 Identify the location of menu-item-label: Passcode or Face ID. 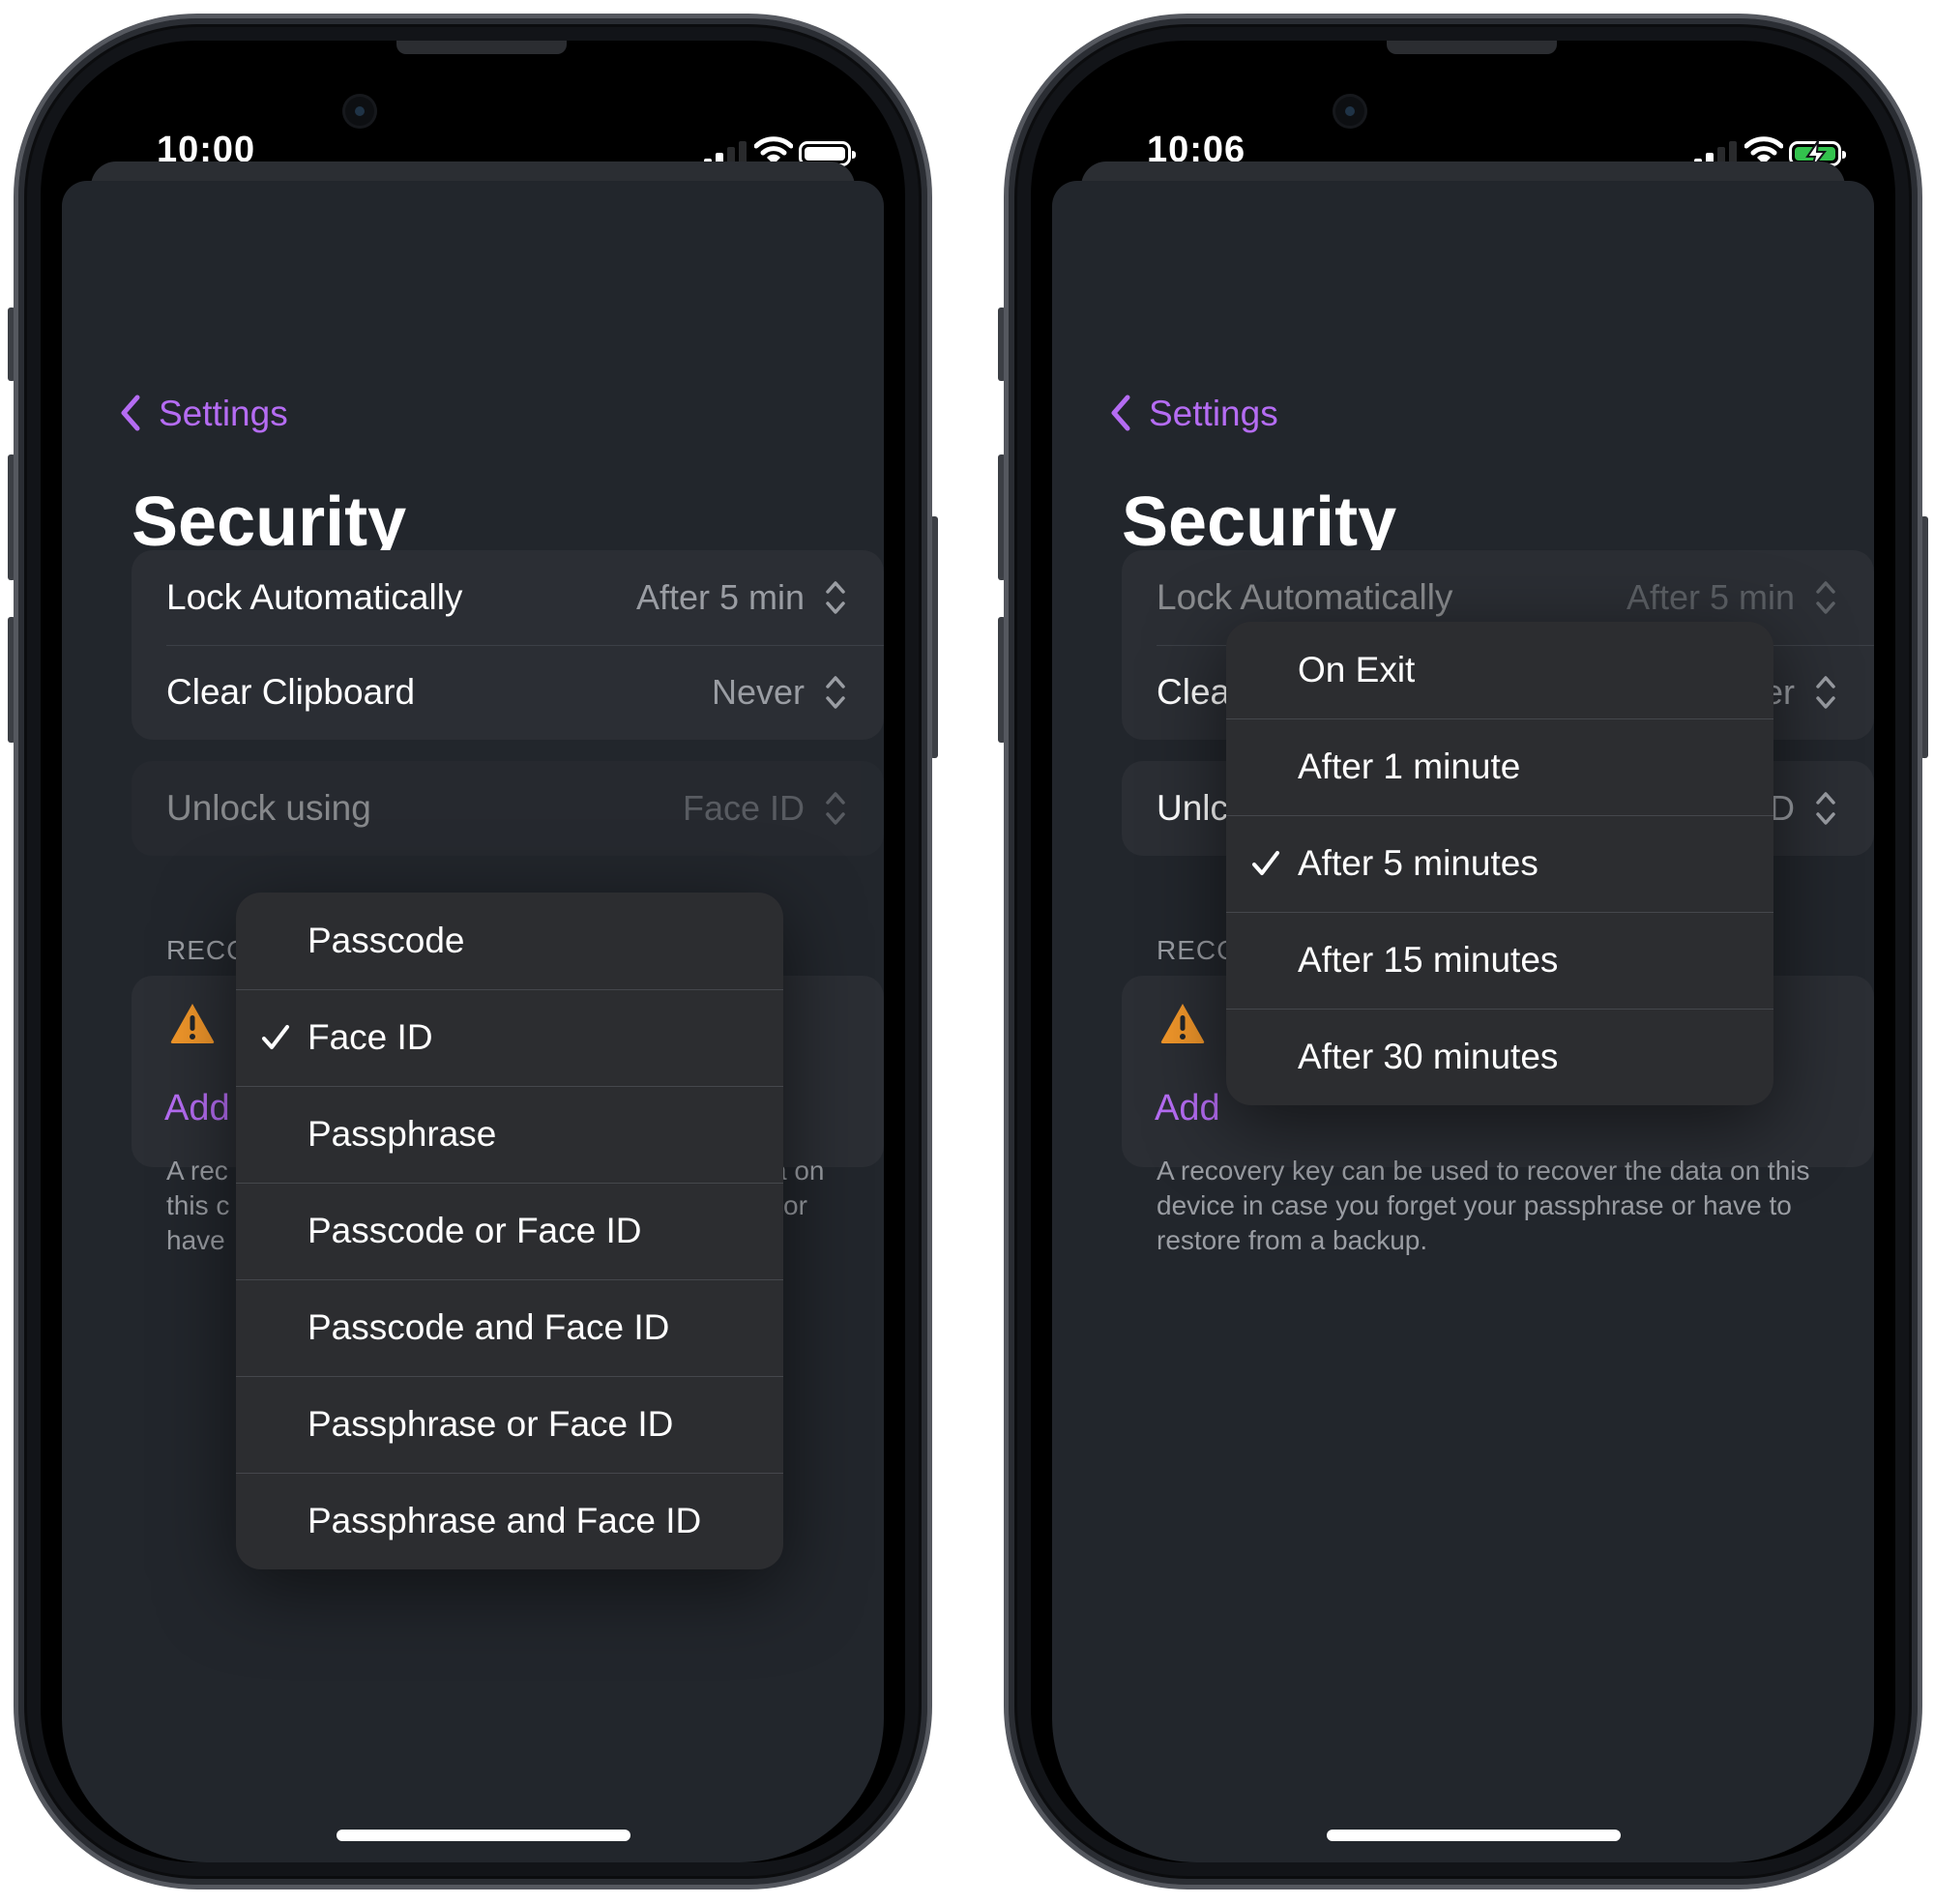
(475, 1231).